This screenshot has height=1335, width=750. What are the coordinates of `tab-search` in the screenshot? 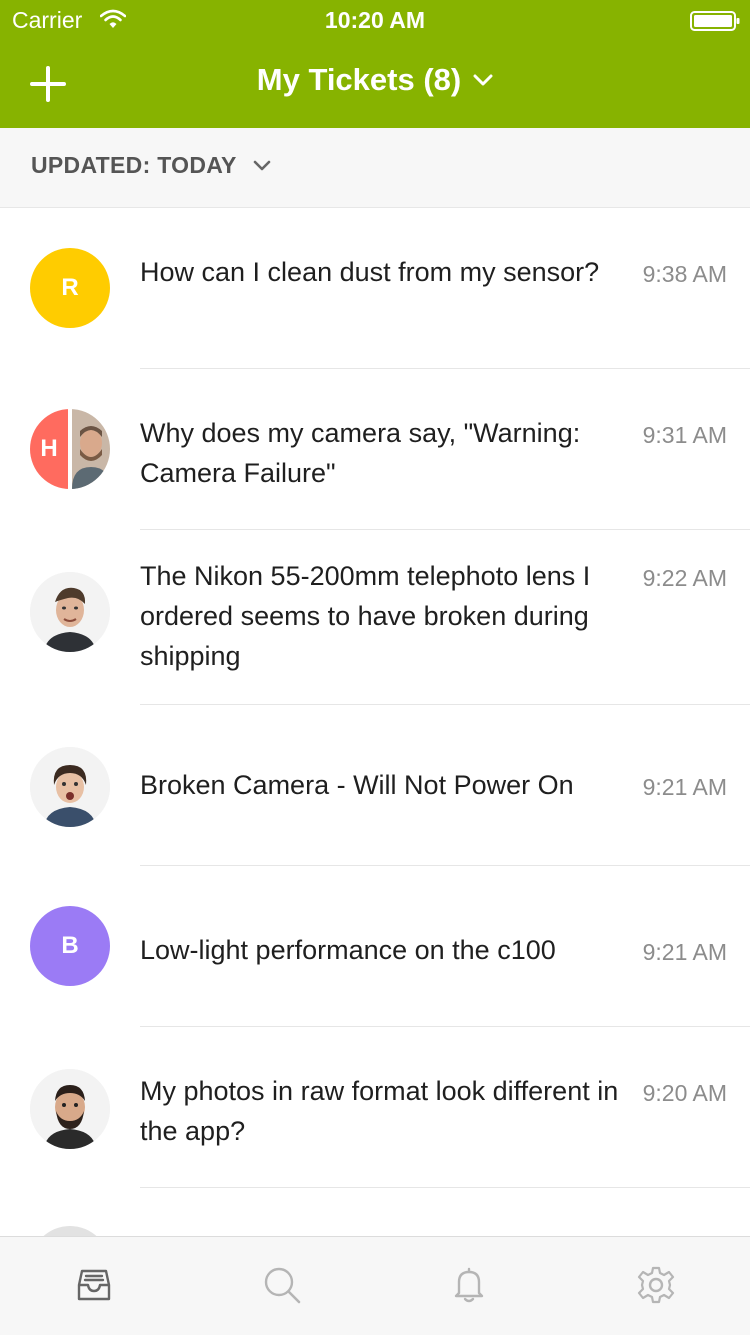 It's located at (282, 1285).